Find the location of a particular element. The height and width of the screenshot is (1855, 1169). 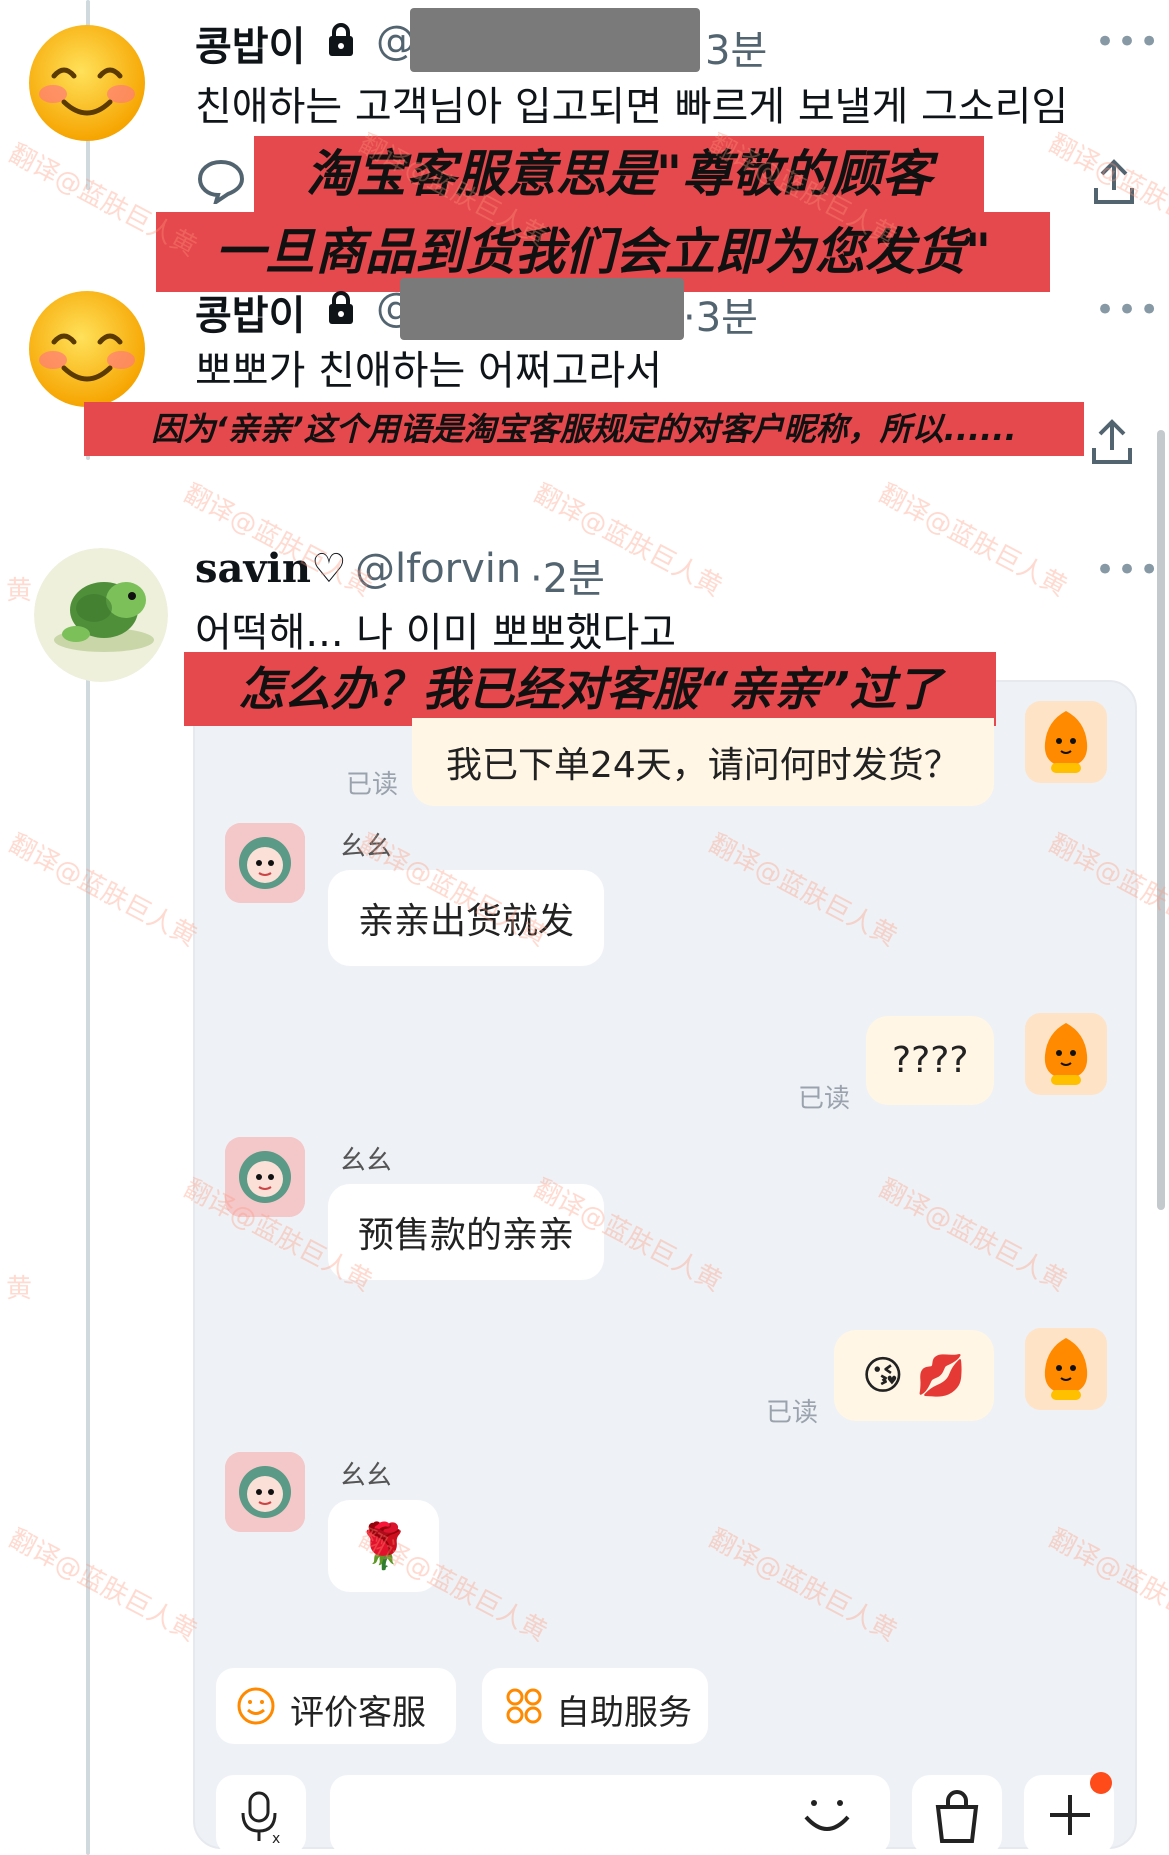

avatar-turtle is located at coordinates (101, 615).